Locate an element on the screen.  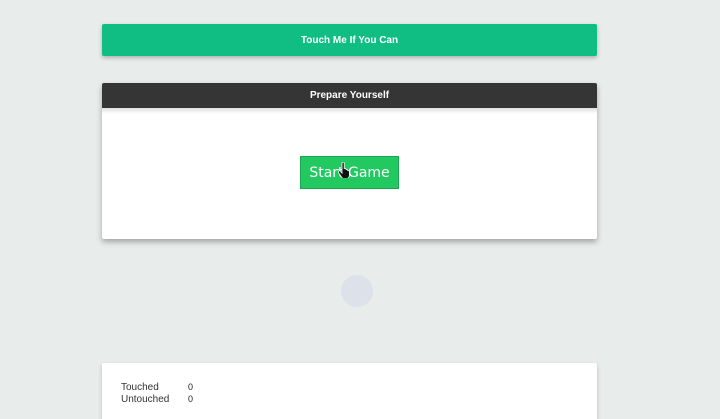
target-circle is located at coordinates (357, 291).